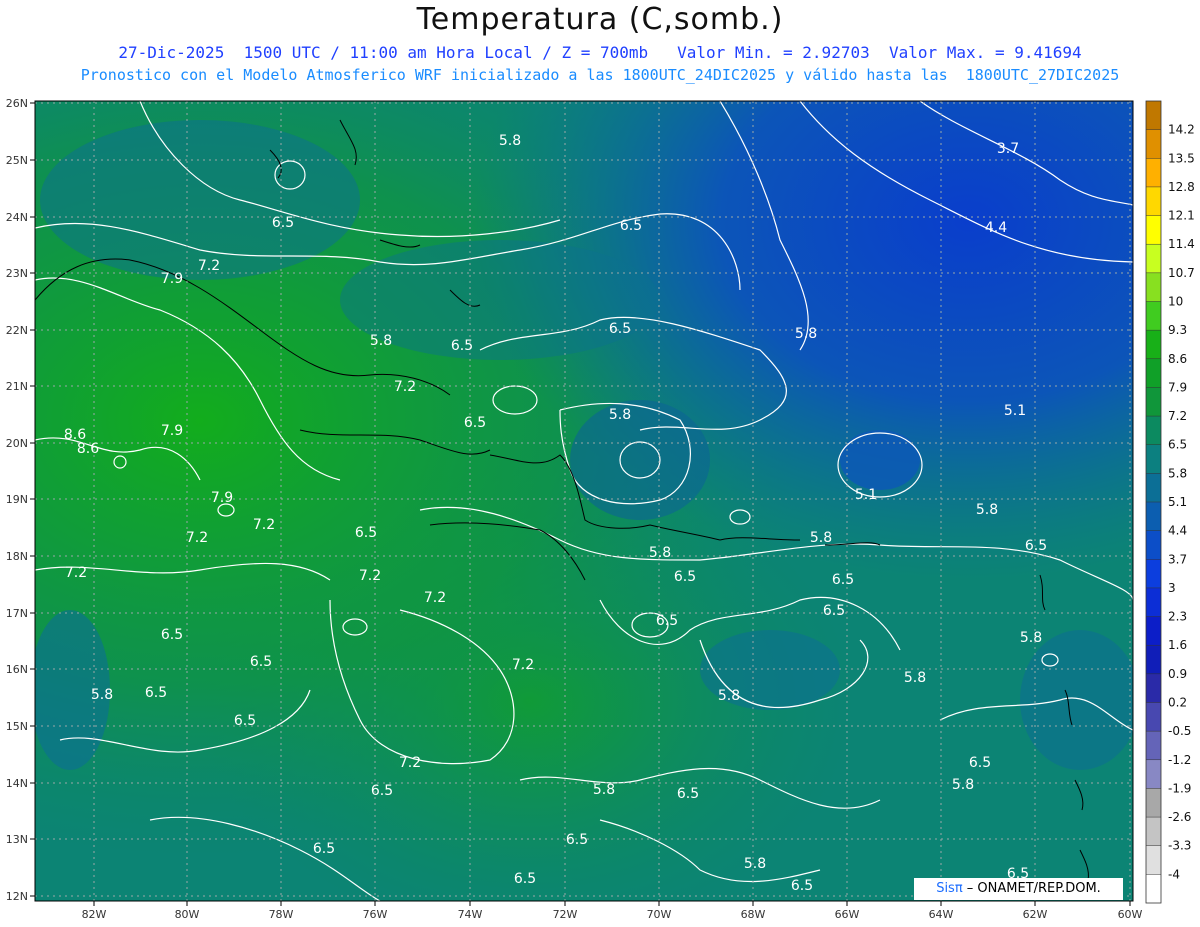 This screenshot has height=927, width=1200. What do you see at coordinates (470, 914) in the screenshot?
I see `lon-label: 74W` at bounding box center [470, 914].